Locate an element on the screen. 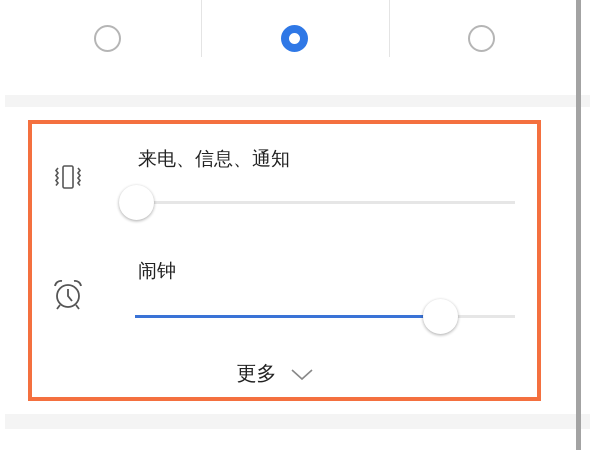  slider-label: 闹钟 is located at coordinates (157, 271).